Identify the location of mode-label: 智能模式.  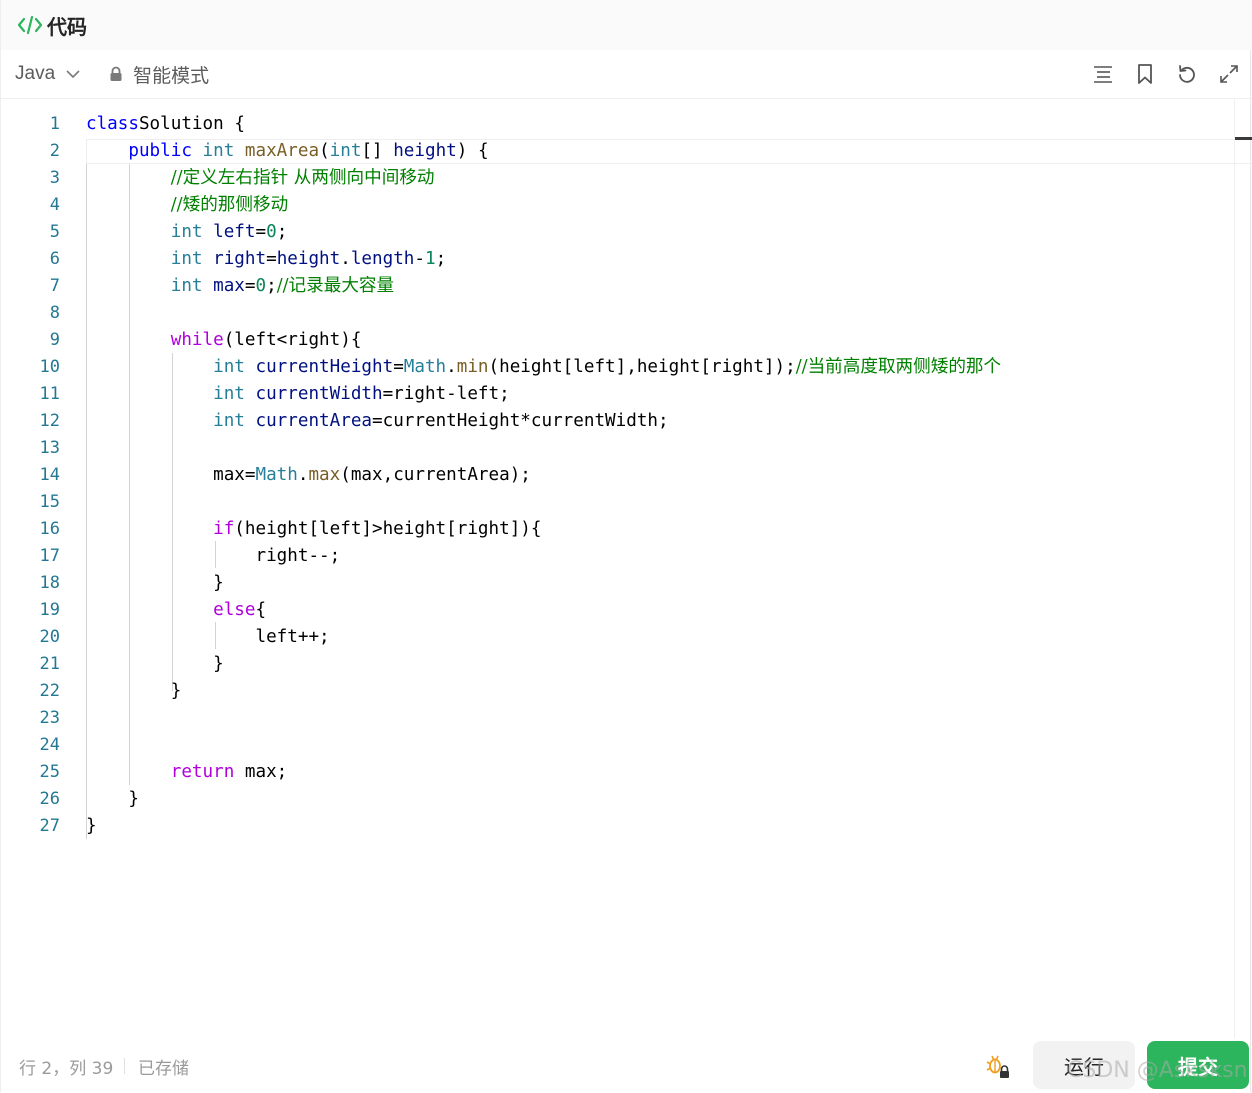
(171, 75).